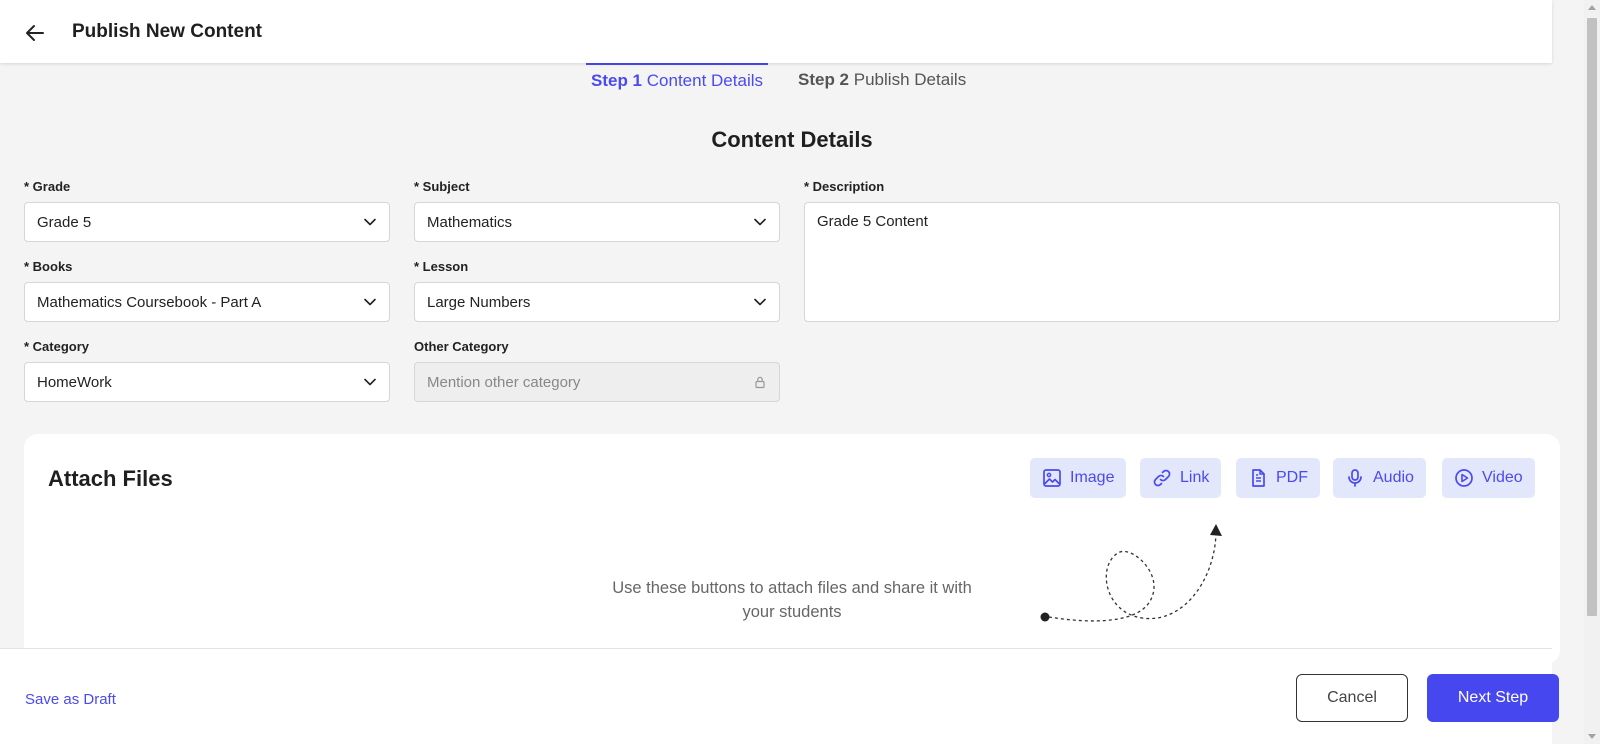  Describe the element at coordinates (1258, 478) in the screenshot. I see `file-text-icon` at that location.